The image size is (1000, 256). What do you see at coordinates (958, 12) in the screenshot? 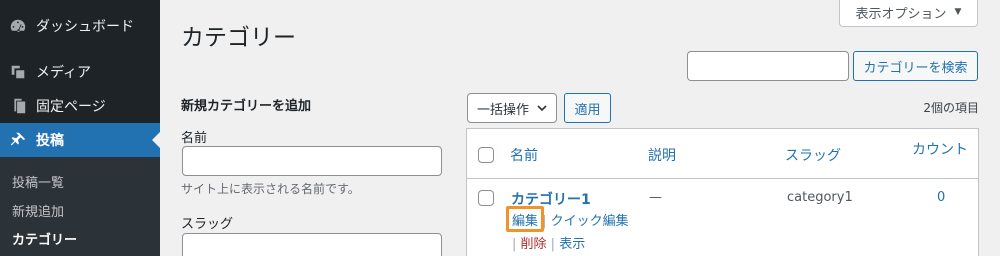
I see `triangle-down-icon: ▼` at bounding box center [958, 12].